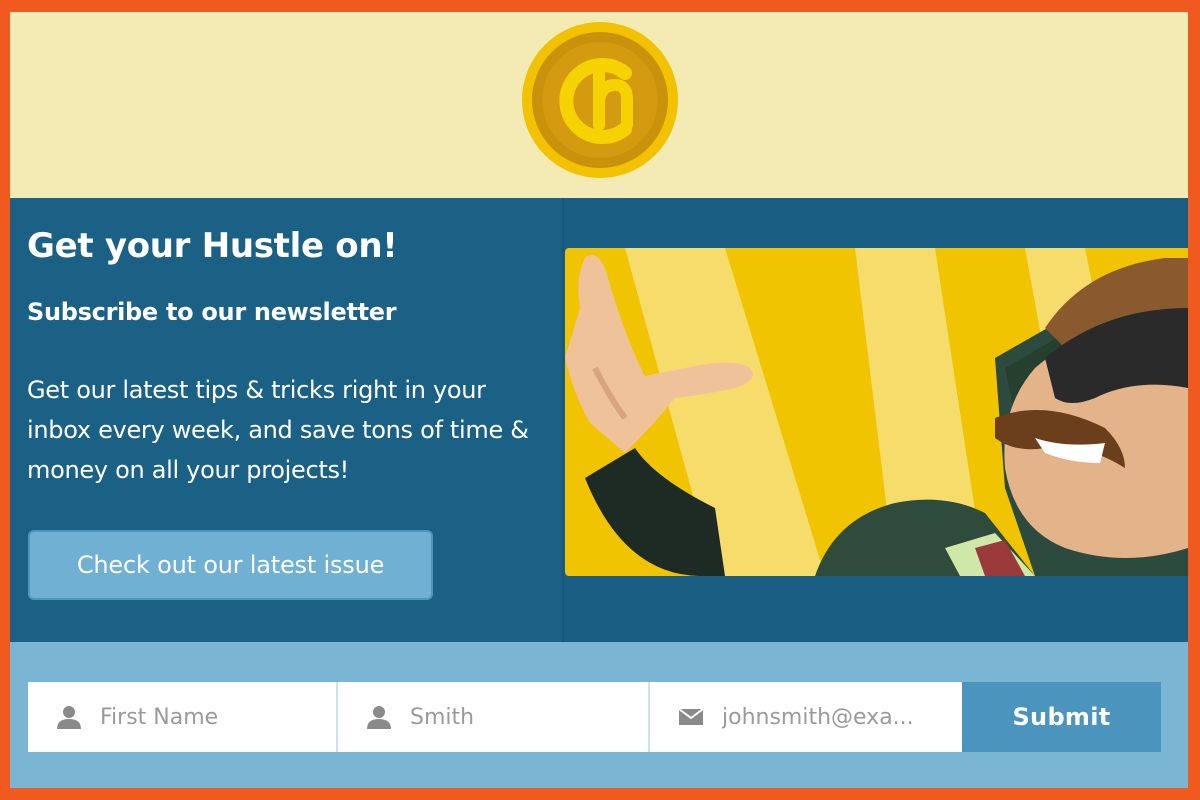 The height and width of the screenshot is (800, 1200). I want to click on submit-button: Submit, so click(1061, 717).